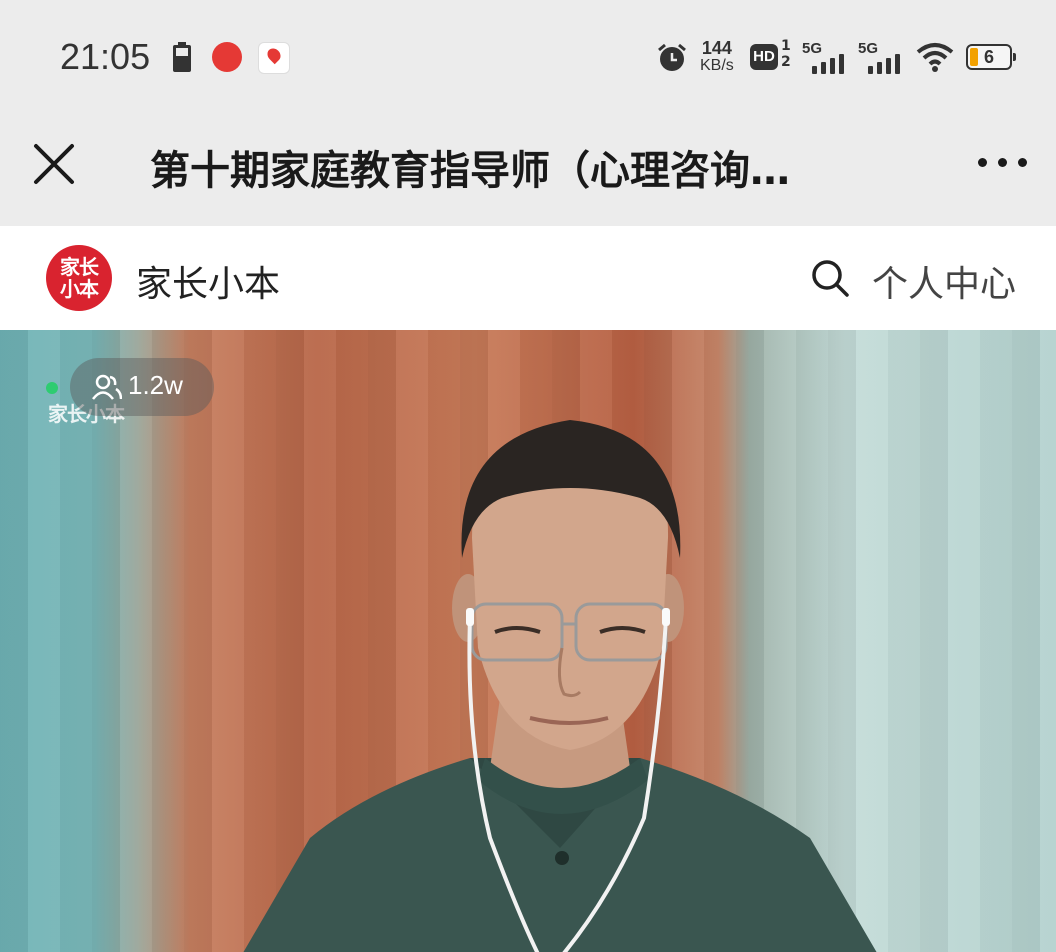 The height and width of the screenshot is (952, 1056). I want to click on brand-name: 家长小本, so click(208, 281).